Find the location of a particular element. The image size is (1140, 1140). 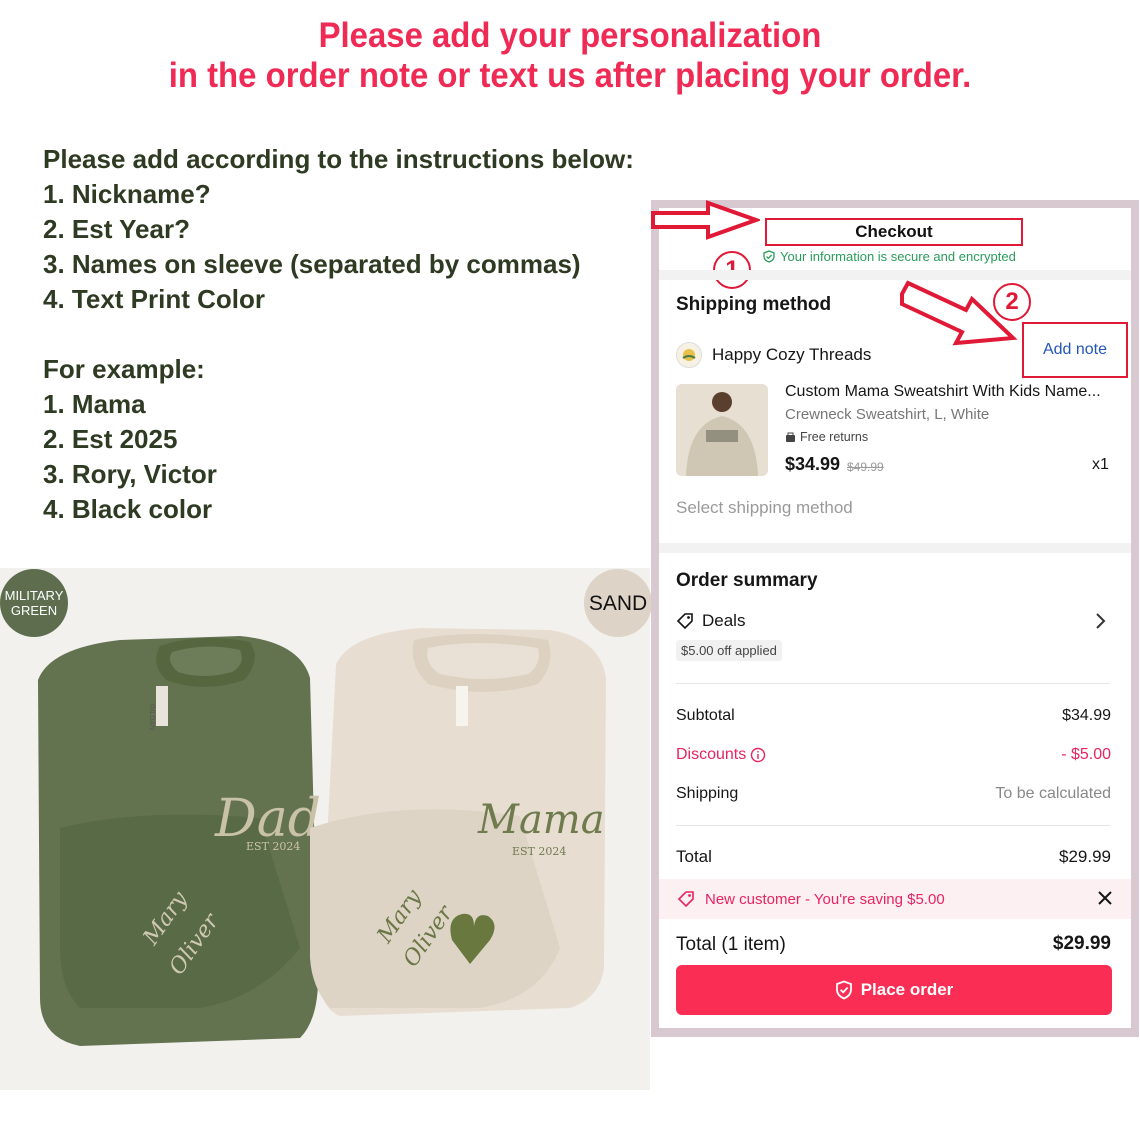

example-item: 2. Est 2025 is located at coordinates (110, 439).